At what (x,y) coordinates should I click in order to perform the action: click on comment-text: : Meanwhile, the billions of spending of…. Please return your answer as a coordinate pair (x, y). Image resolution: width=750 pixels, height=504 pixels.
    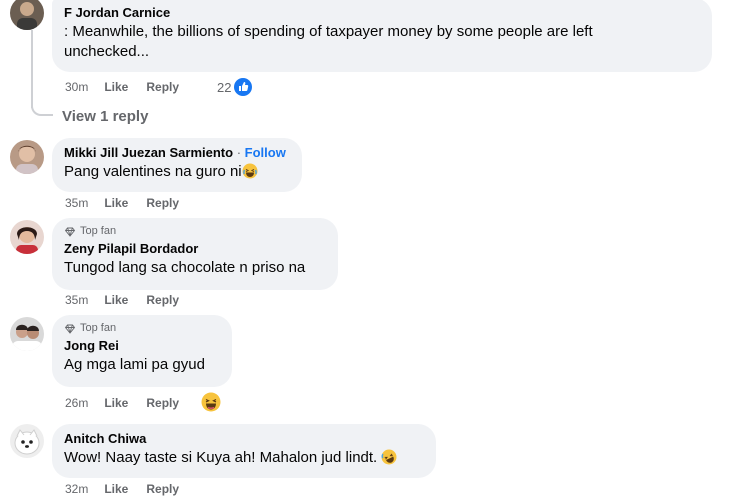
    Looking at the image, I should click on (328, 41).